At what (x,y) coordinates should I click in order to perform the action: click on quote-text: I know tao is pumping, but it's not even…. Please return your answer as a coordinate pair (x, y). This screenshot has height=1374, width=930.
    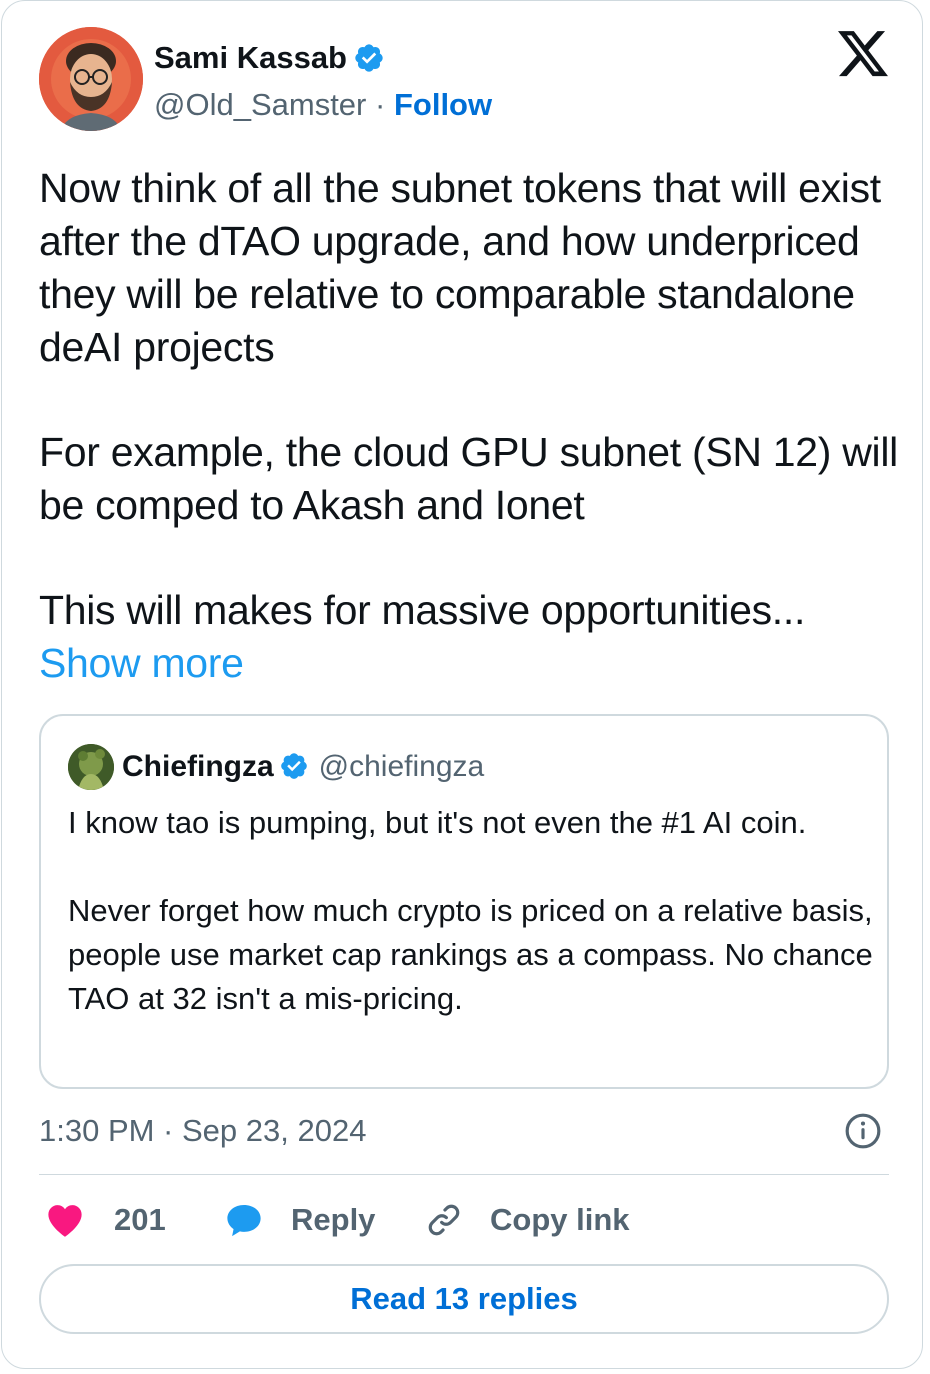
    Looking at the image, I should click on (470, 911).